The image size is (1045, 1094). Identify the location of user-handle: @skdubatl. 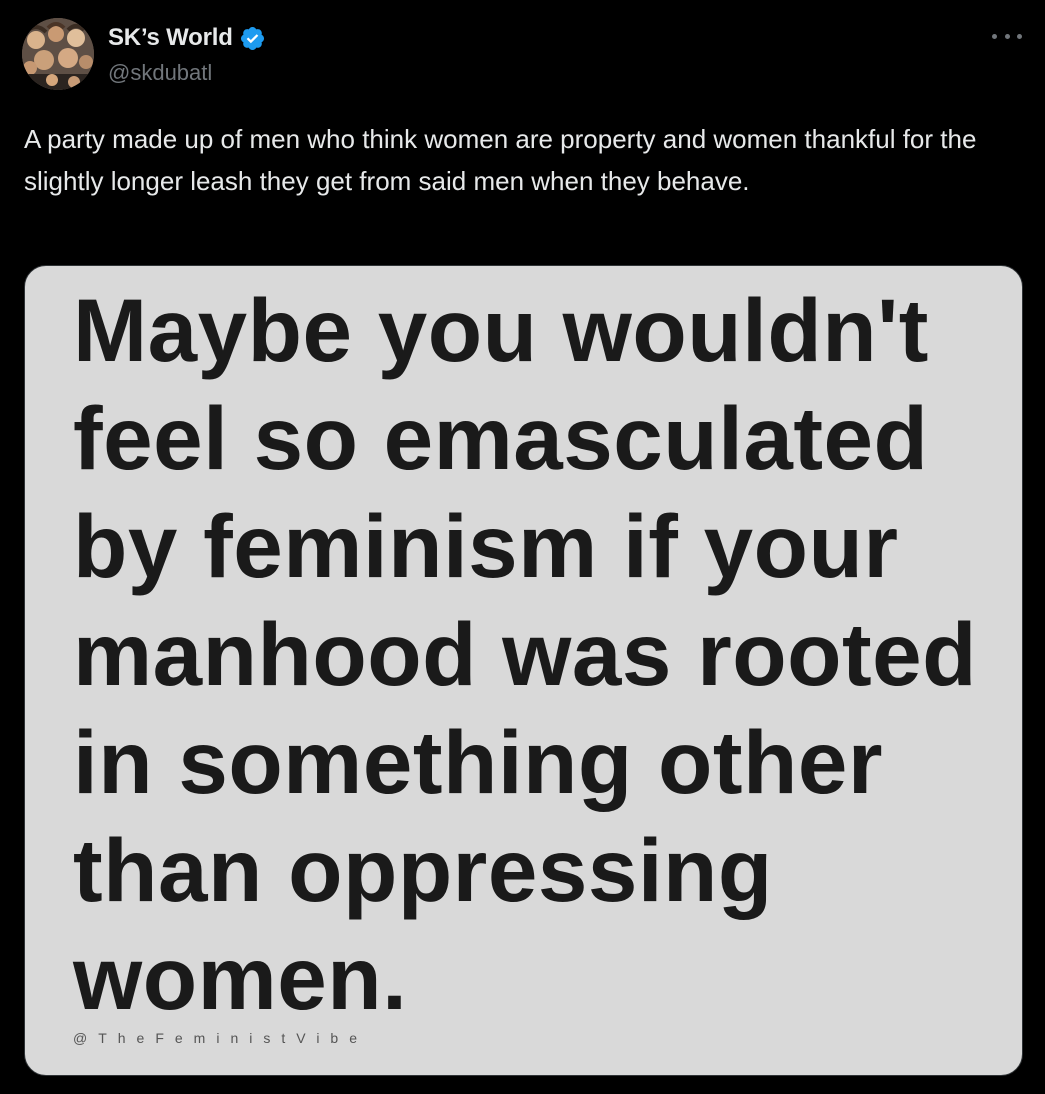
(160, 73).